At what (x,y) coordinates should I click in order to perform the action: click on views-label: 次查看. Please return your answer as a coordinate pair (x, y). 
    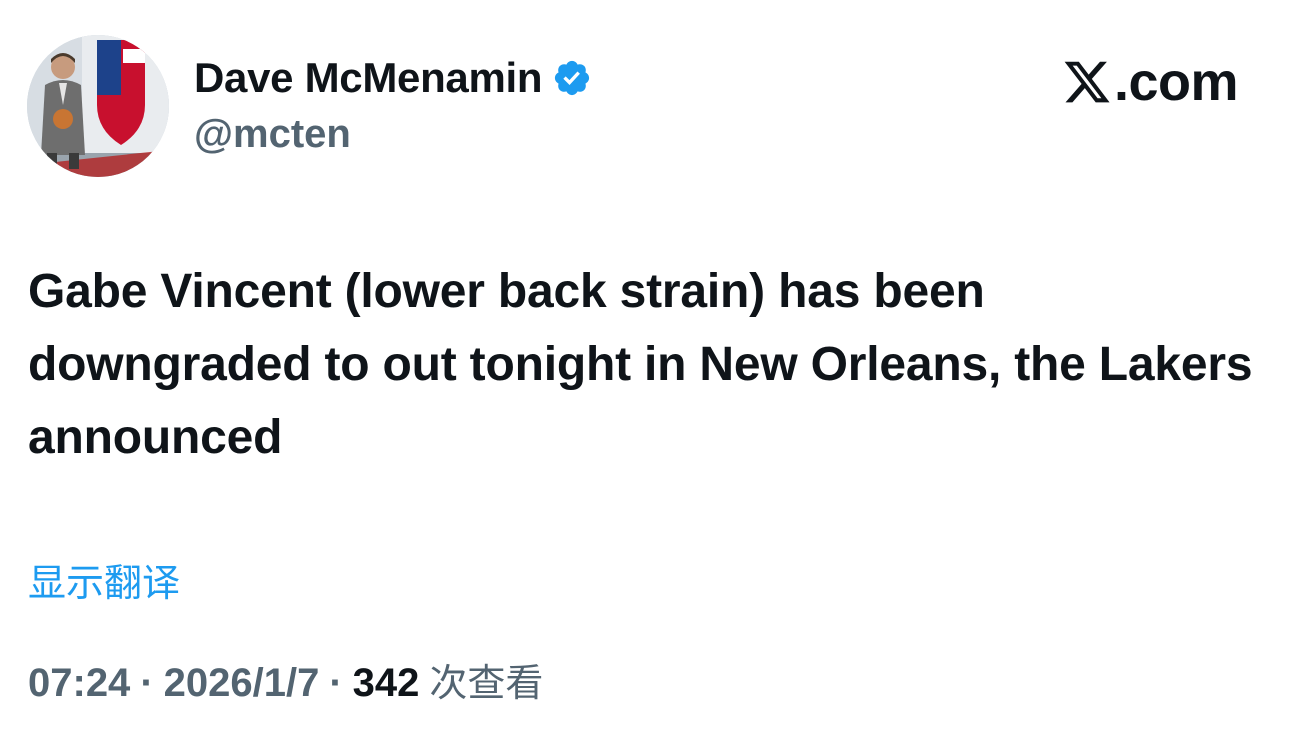
    Looking at the image, I should click on (486, 683).